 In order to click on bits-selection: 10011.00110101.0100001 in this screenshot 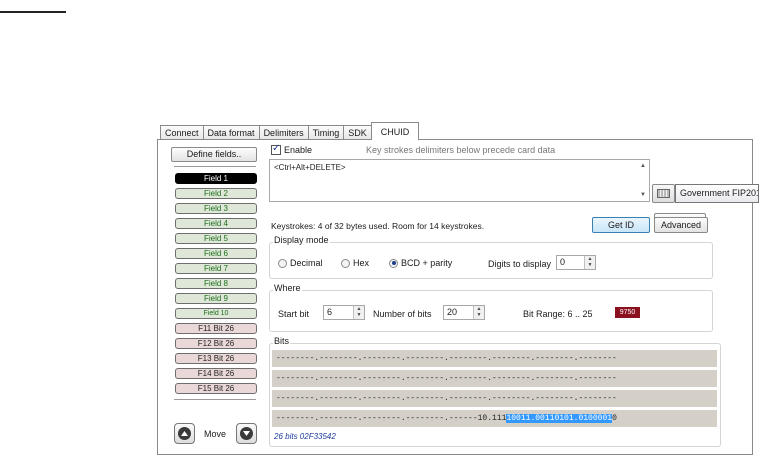, I will do `click(559, 418)`.